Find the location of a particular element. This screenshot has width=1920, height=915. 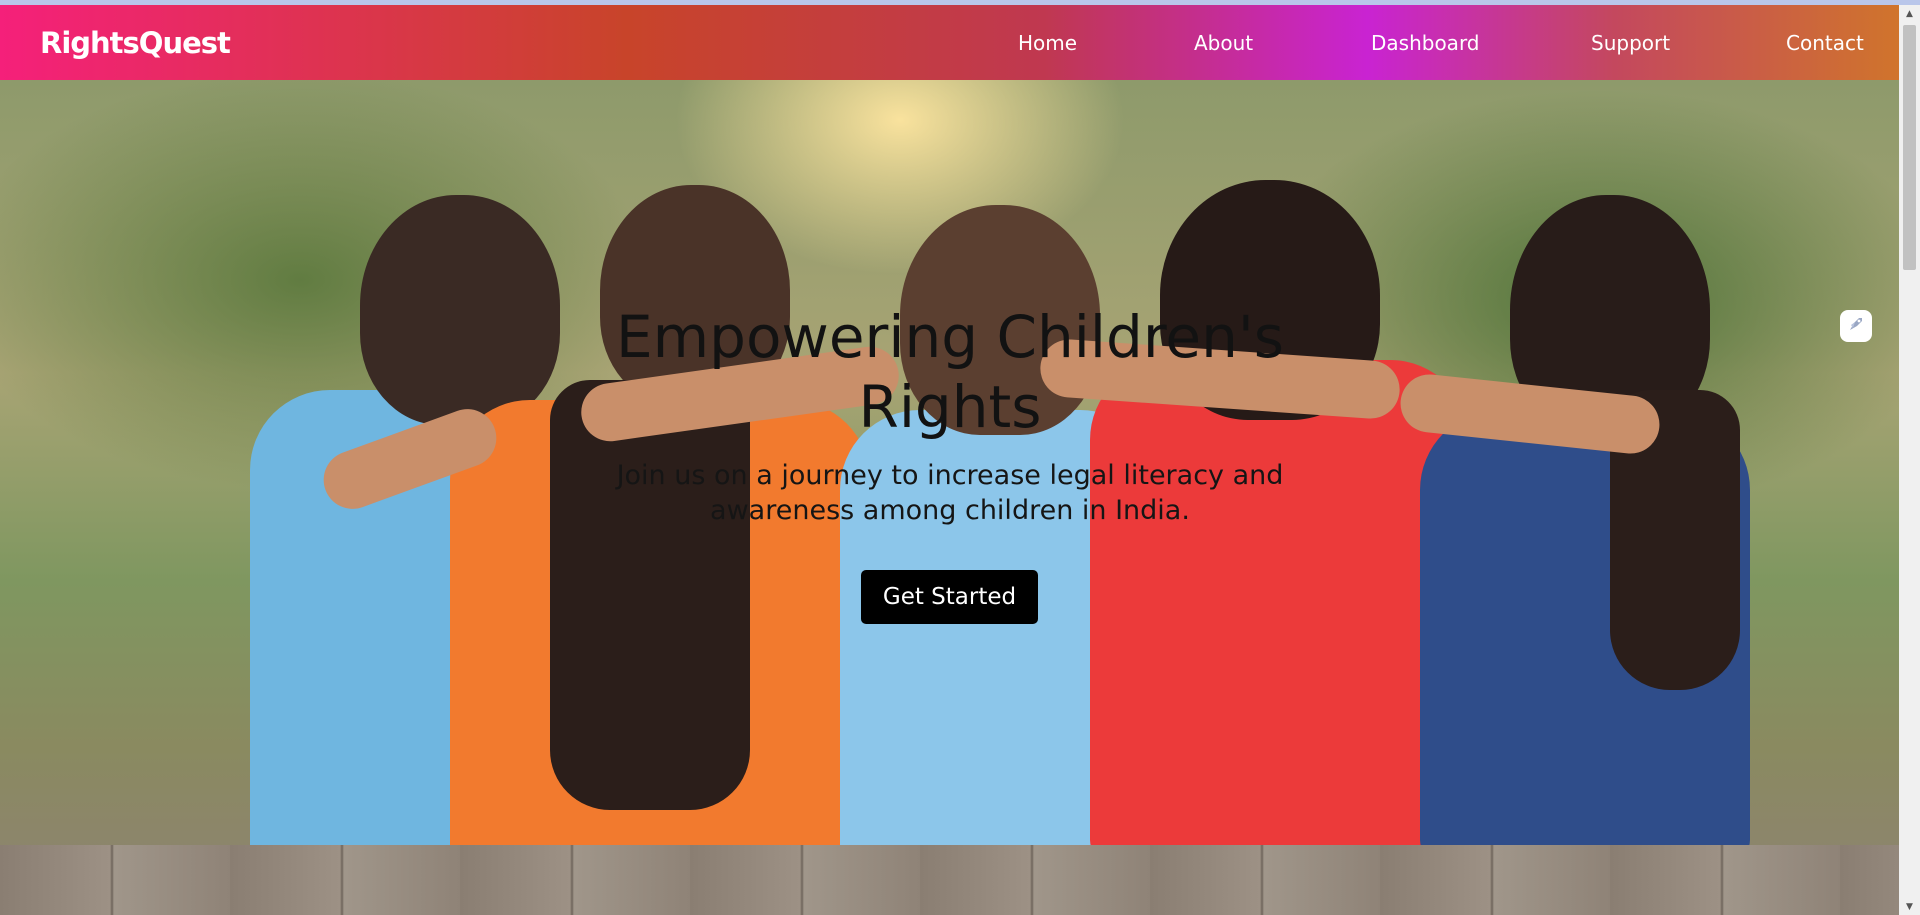

vertical-scrollbar: ▲ ▼ is located at coordinates (1909, 460).